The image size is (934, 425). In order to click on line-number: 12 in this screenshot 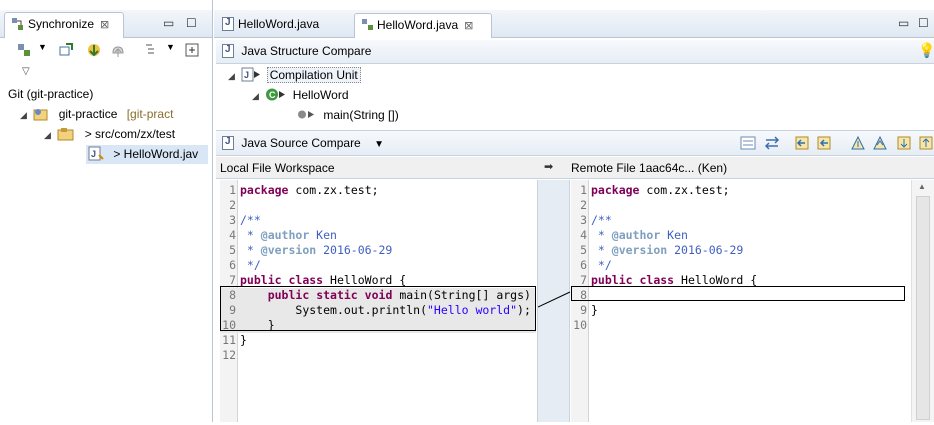, I will do `click(229, 355)`.